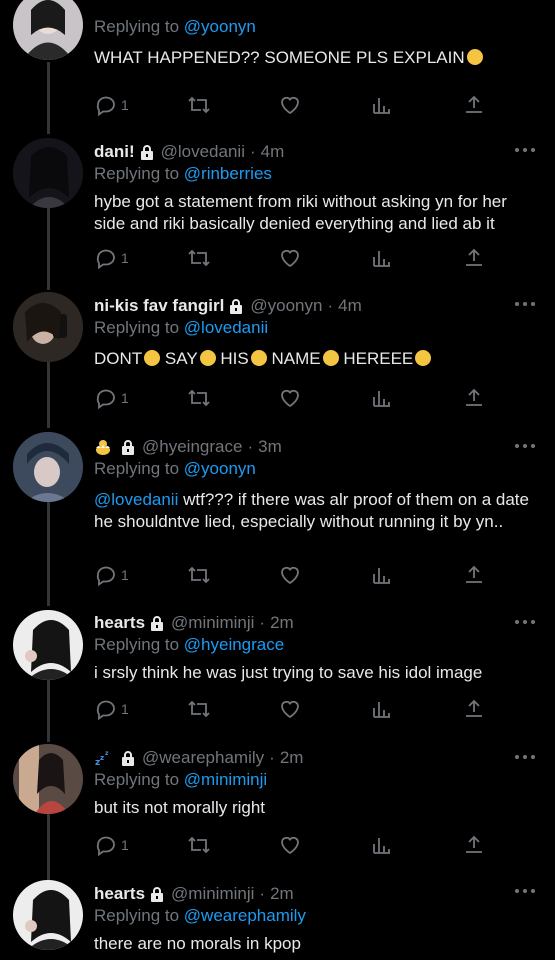  Describe the element at coordinates (103, 758) in the screenshot. I see `sleeping-emoji-icon: zzz` at that location.